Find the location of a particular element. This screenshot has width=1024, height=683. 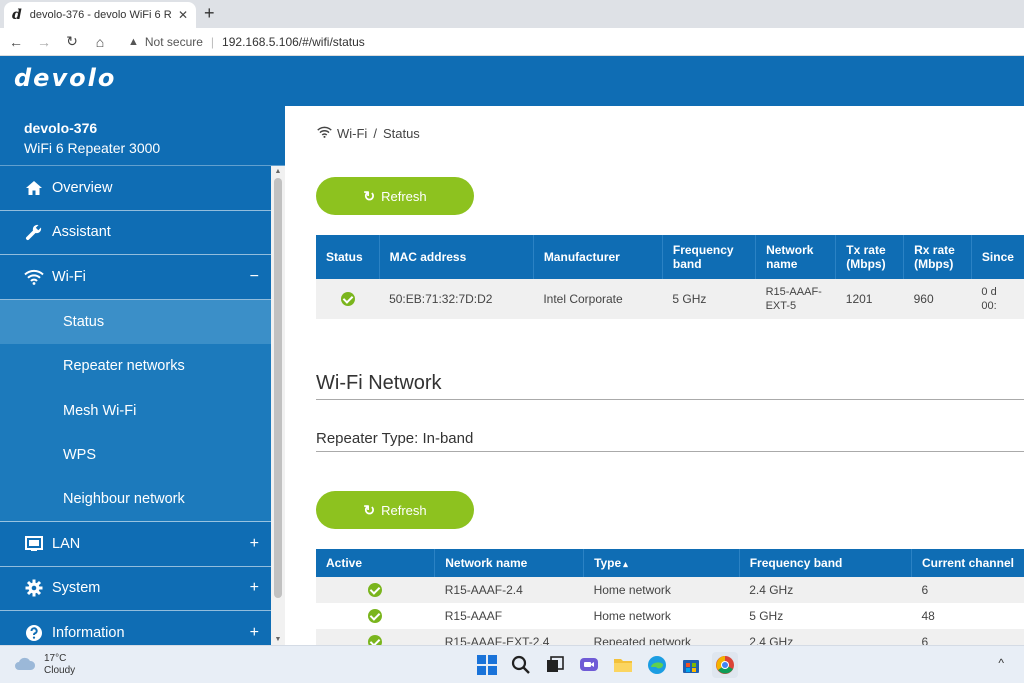

sidebar-item-label: Assistant is located at coordinates (81, 232).